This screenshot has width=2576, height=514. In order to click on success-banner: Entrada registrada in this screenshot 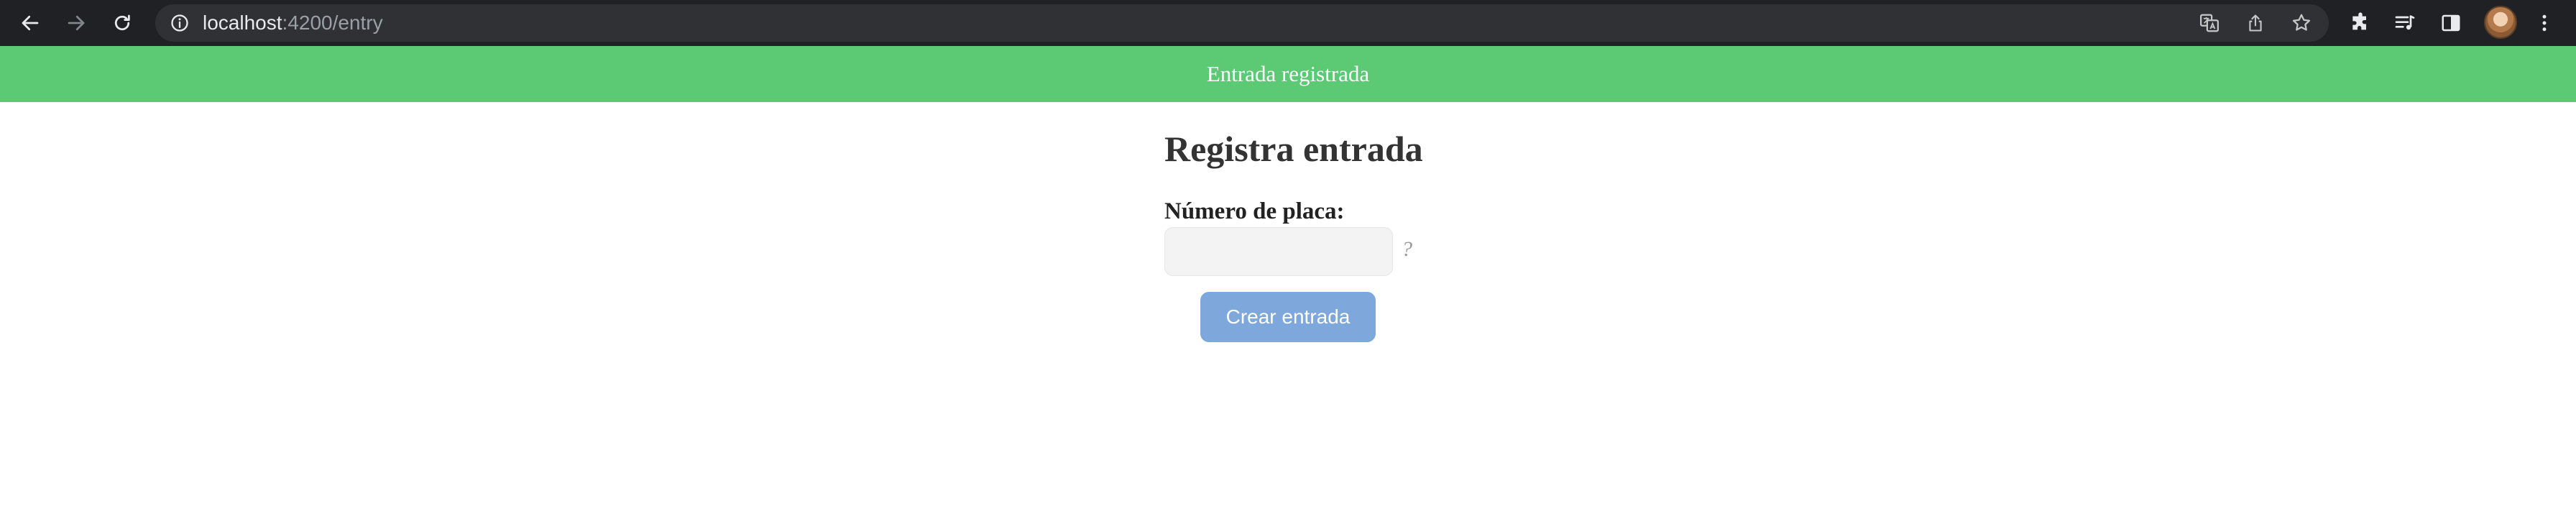, I will do `click(1288, 74)`.